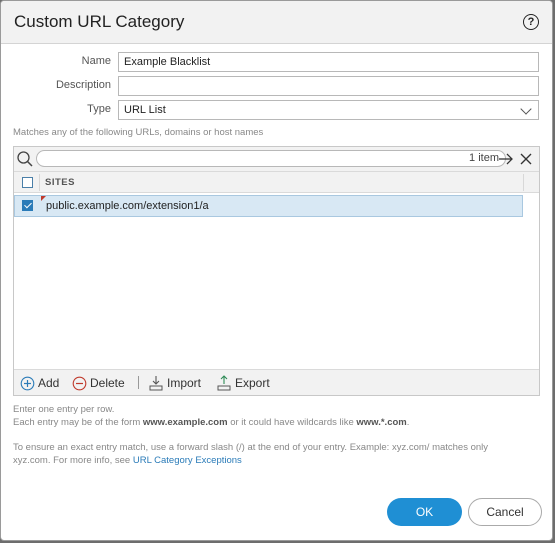 This screenshot has height=543, width=555. I want to click on site-cell: public.example.com/extension1/a, so click(127, 206).